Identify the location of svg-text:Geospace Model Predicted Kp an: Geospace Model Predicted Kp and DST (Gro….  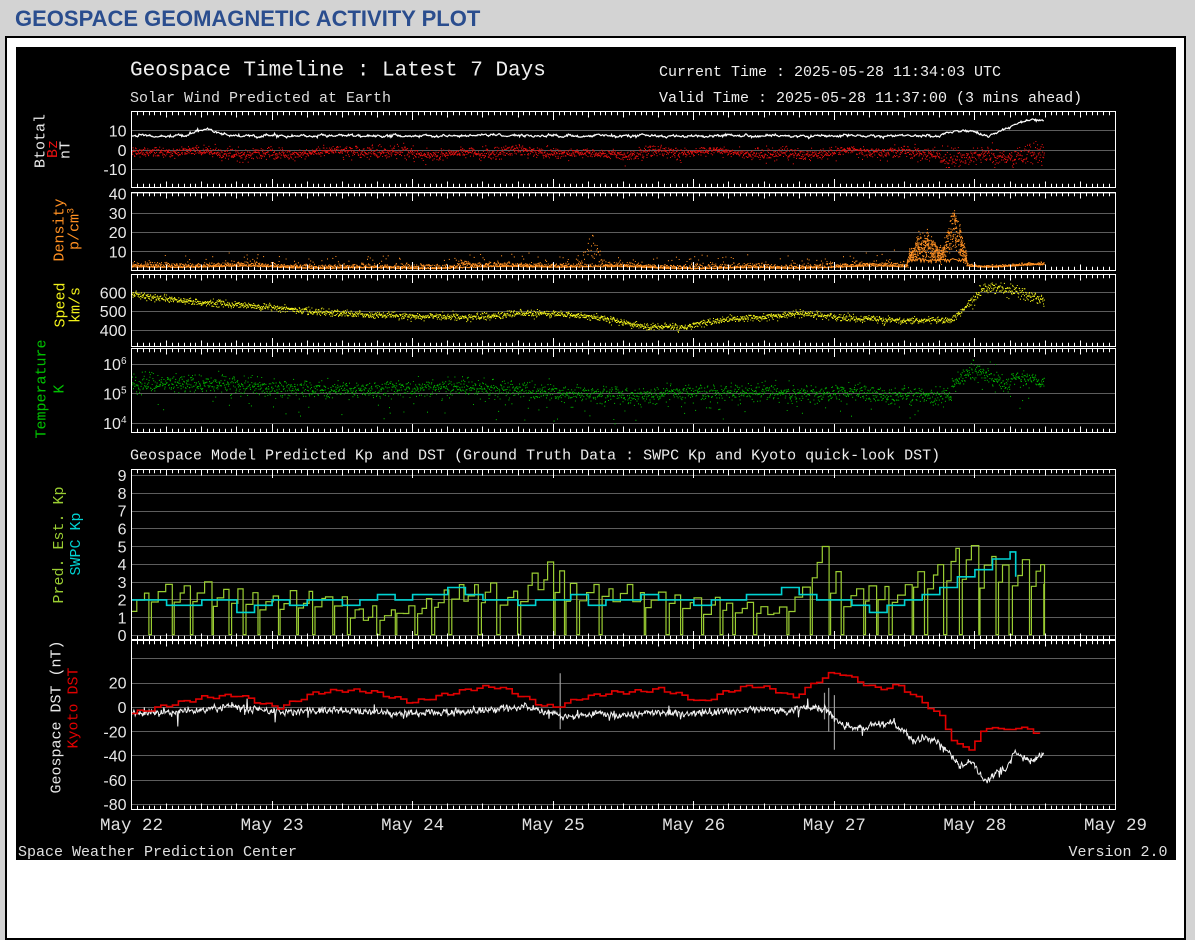
(535, 456).